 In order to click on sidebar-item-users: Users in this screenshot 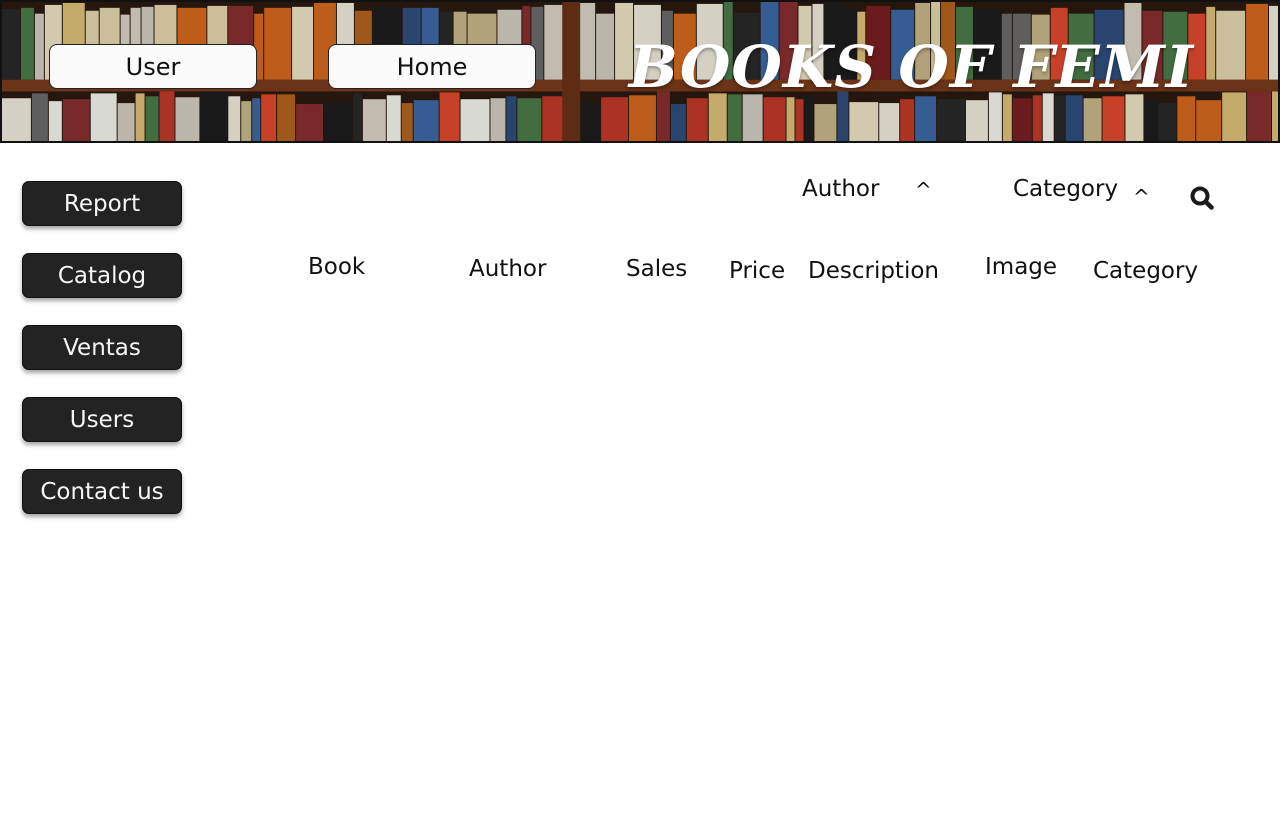, I will do `click(102, 419)`.